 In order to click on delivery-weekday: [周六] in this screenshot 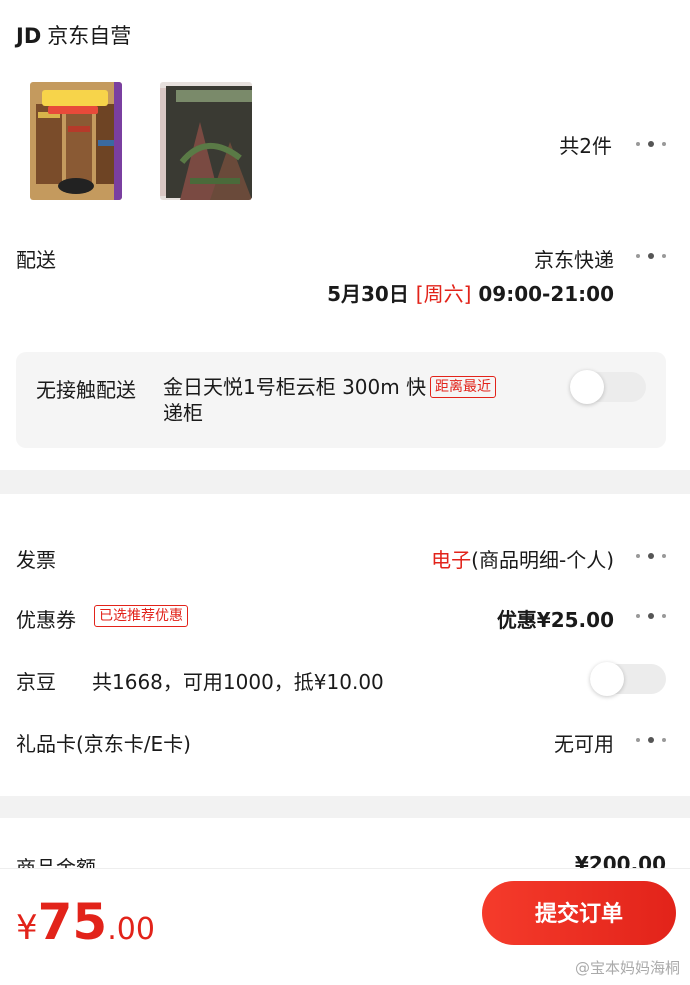, I will do `click(443, 294)`.